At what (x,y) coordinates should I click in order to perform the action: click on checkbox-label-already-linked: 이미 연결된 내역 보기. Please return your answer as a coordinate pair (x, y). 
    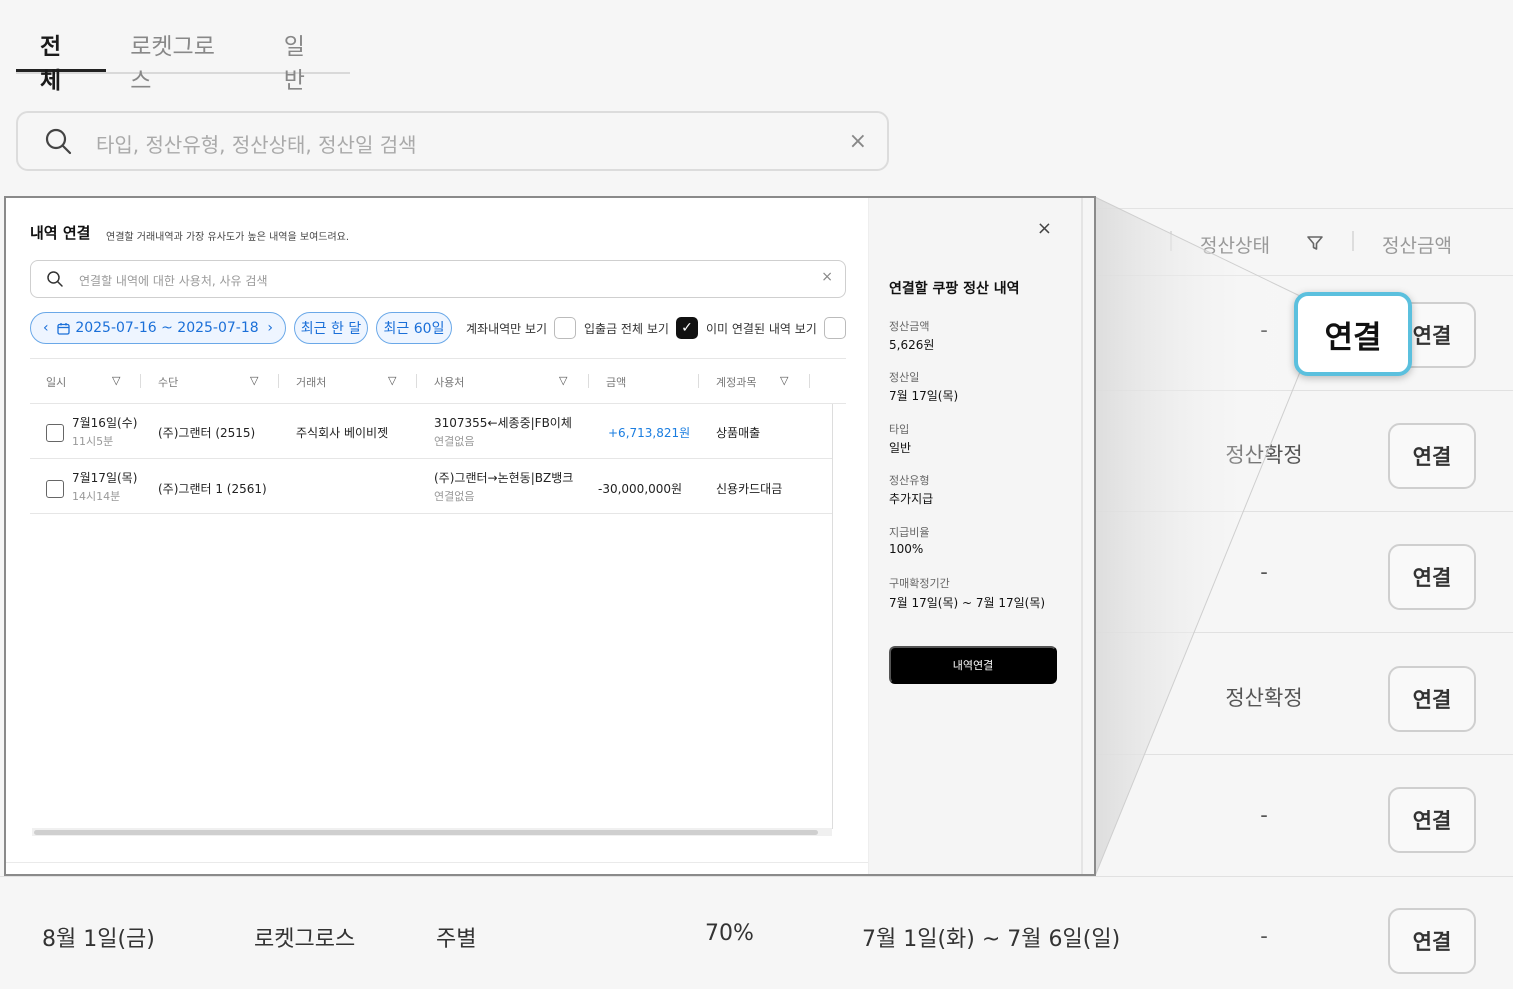
    Looking at the image, I should click on (761, 329).